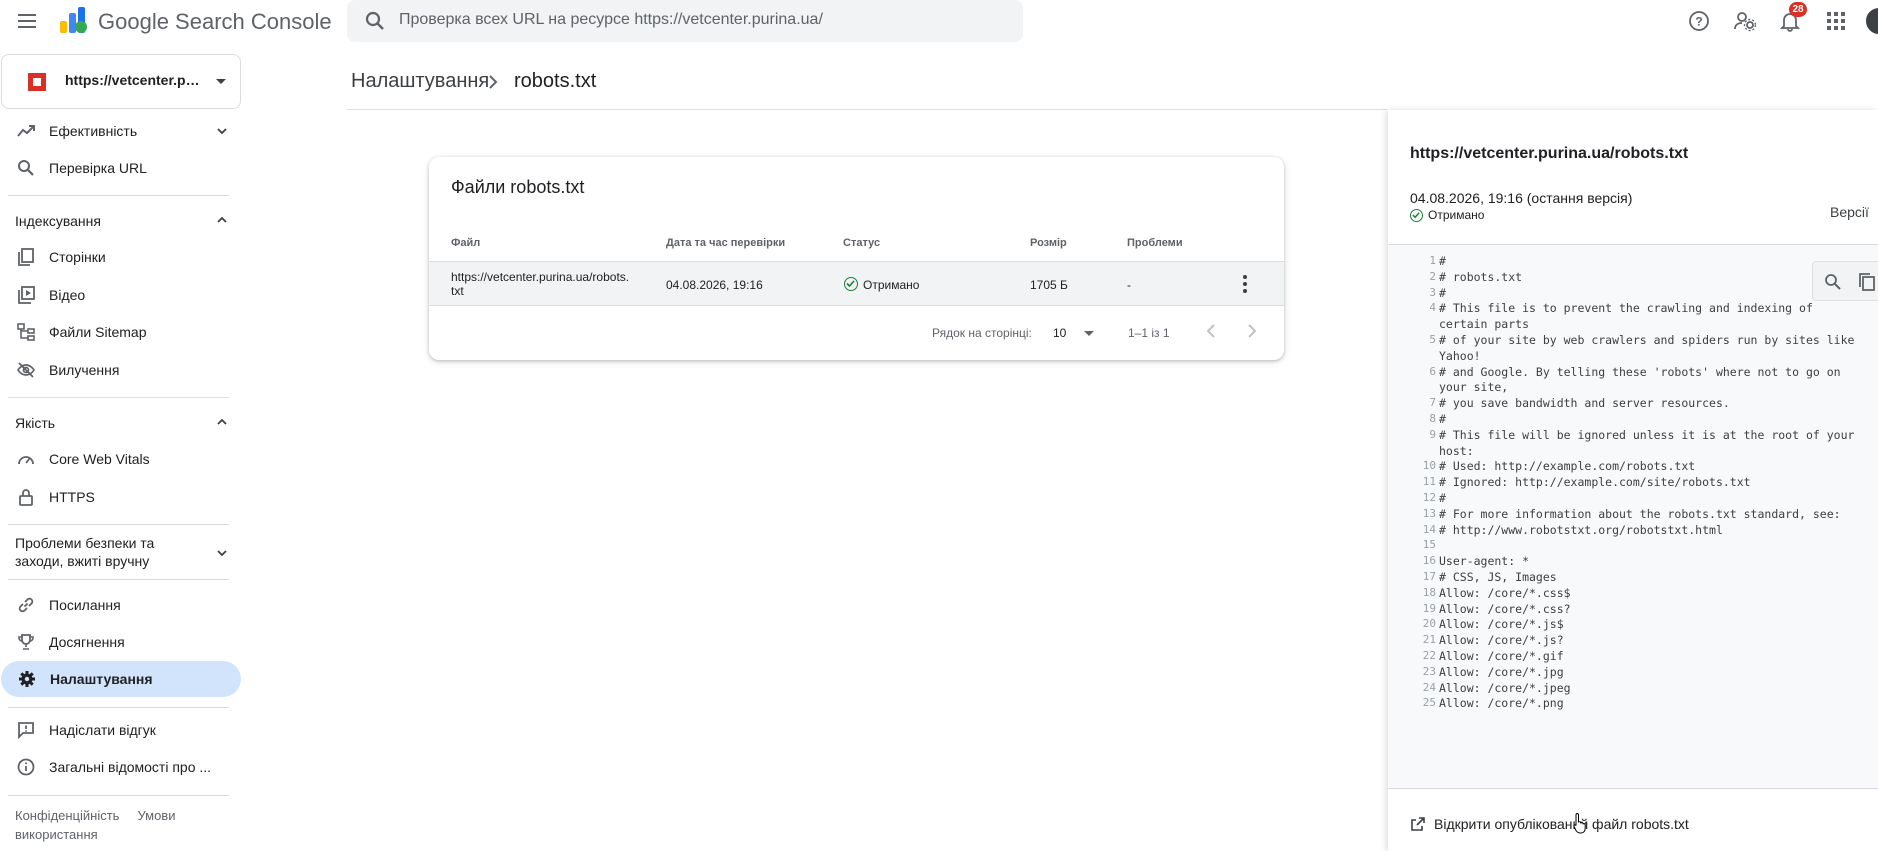 The image size is (1878, 851). Describe the element at coordinates (1867, 282) in the screenshot. I see `copy-icon` at that location.